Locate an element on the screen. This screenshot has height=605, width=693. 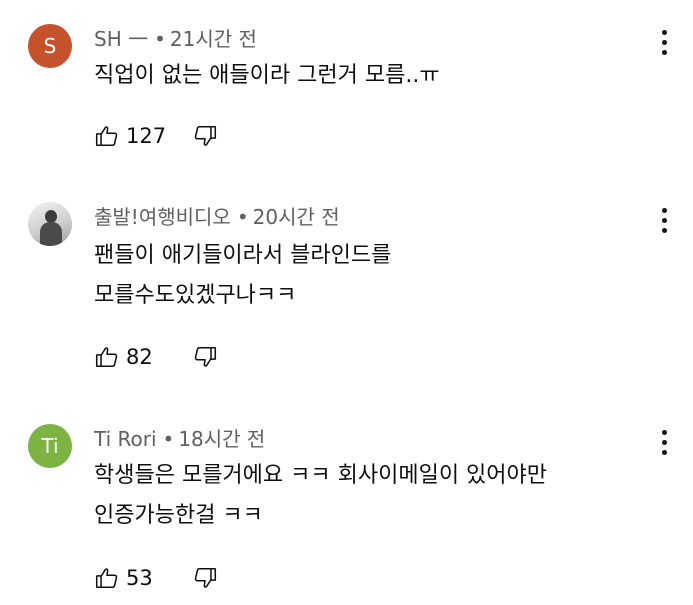
avatar: S is located at coordinates (50, 46).